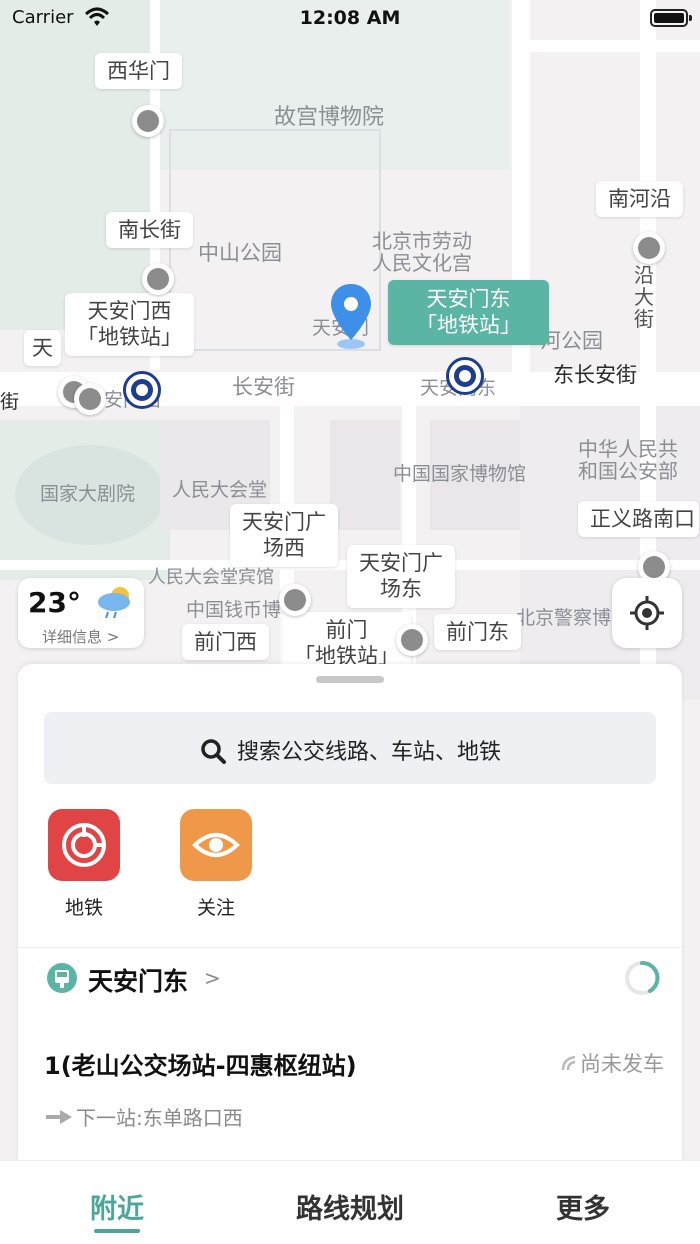 The height and width of the screenshot is (1244, 700). What do you see at coordinates (225, 642) in the screenshot?
I see `callout-qianmen-west: 前门西` at bounding box center [225, 642].